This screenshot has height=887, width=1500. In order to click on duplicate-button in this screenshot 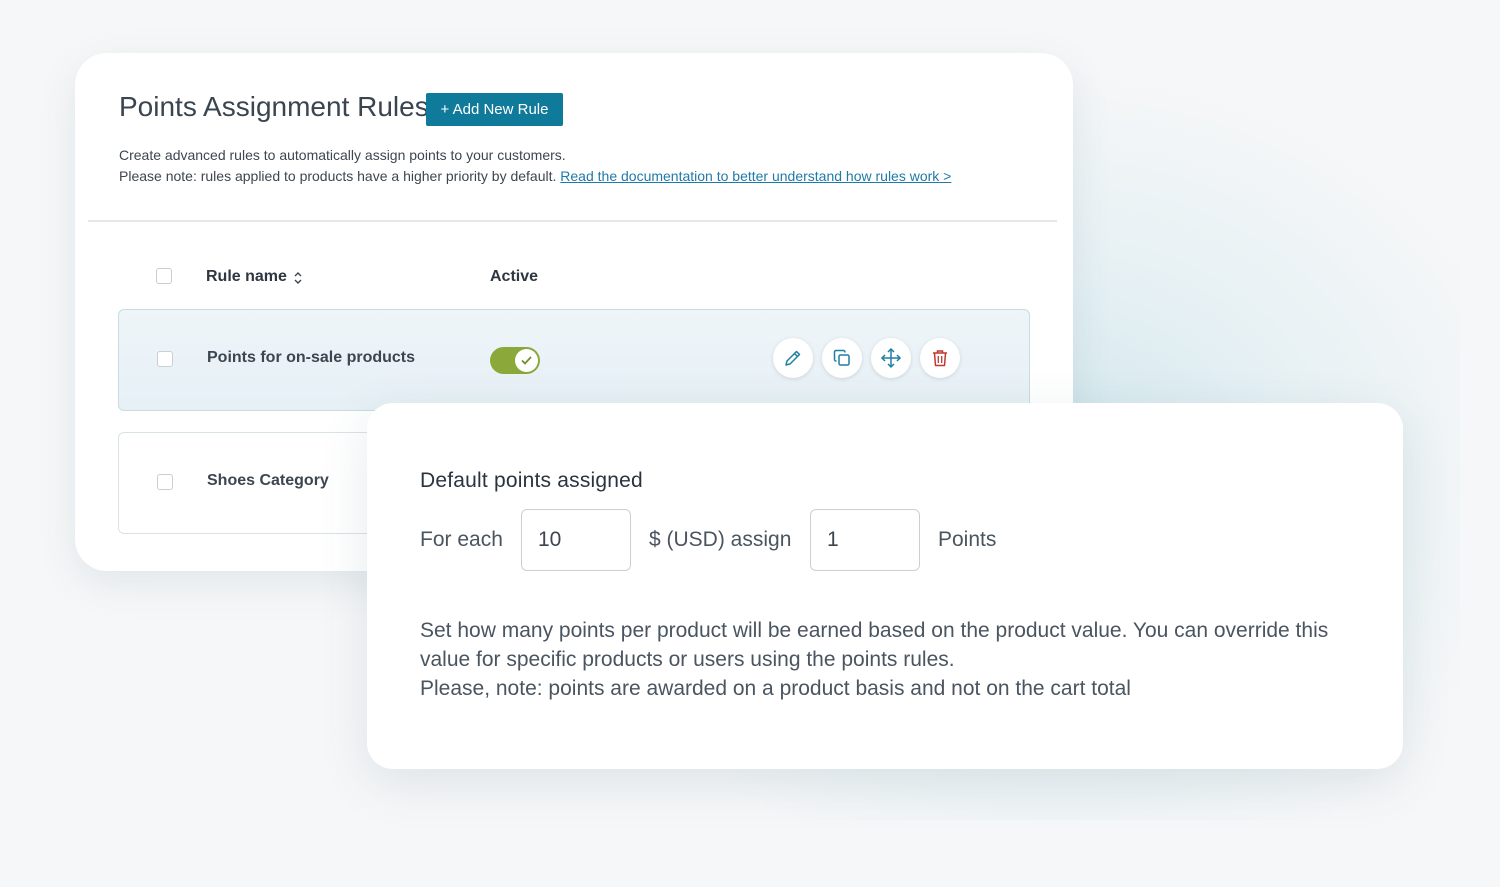, I will do `click(842, 358)`.